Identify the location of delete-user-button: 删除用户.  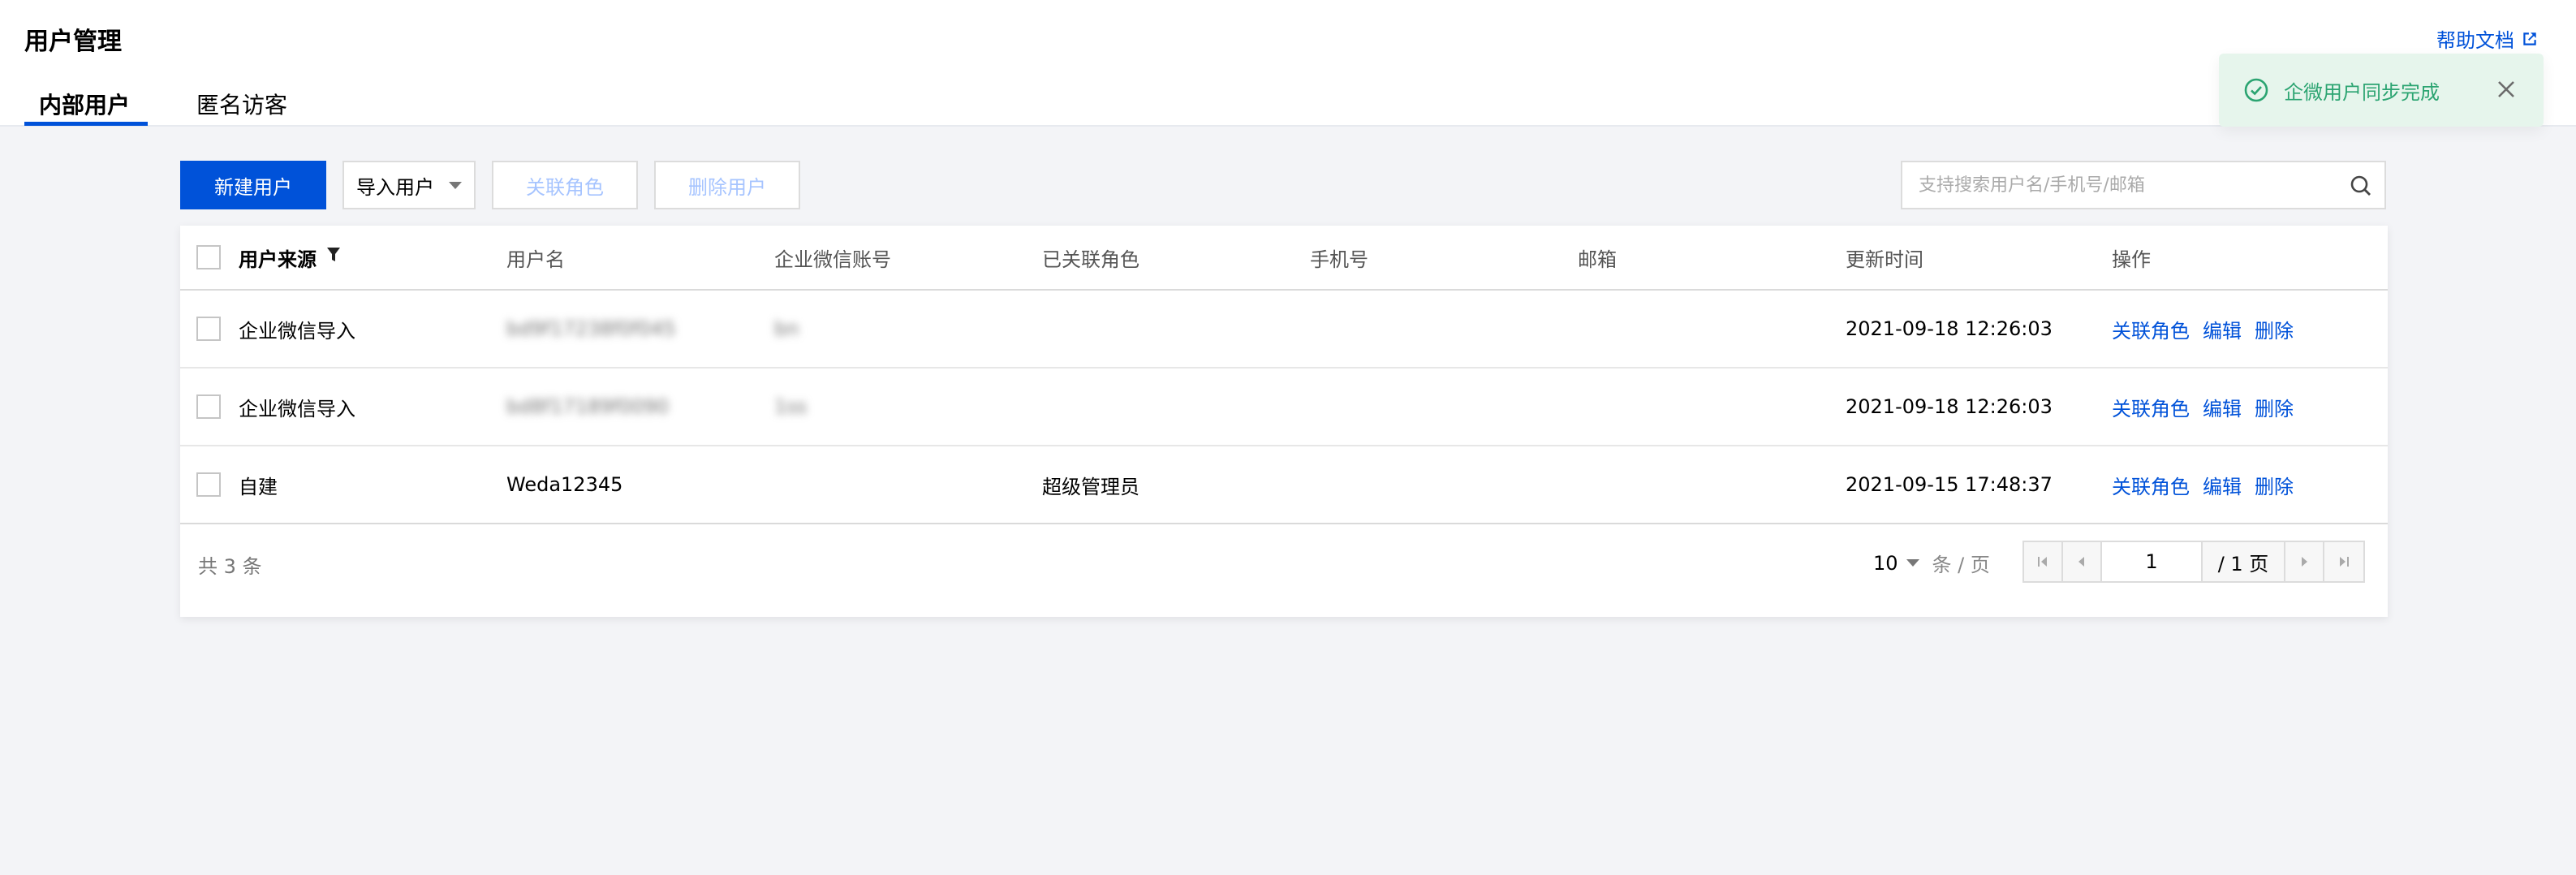
(727, 185).